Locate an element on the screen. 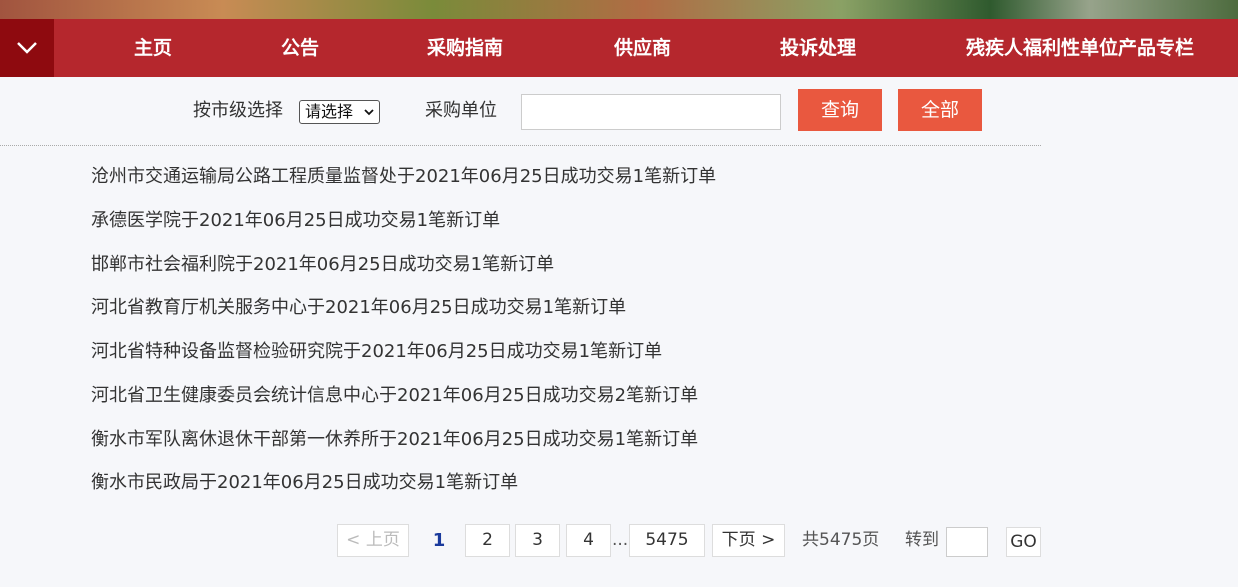 The image size is (1238, 587). go-button: GO is located at coordinates (1023, 542).